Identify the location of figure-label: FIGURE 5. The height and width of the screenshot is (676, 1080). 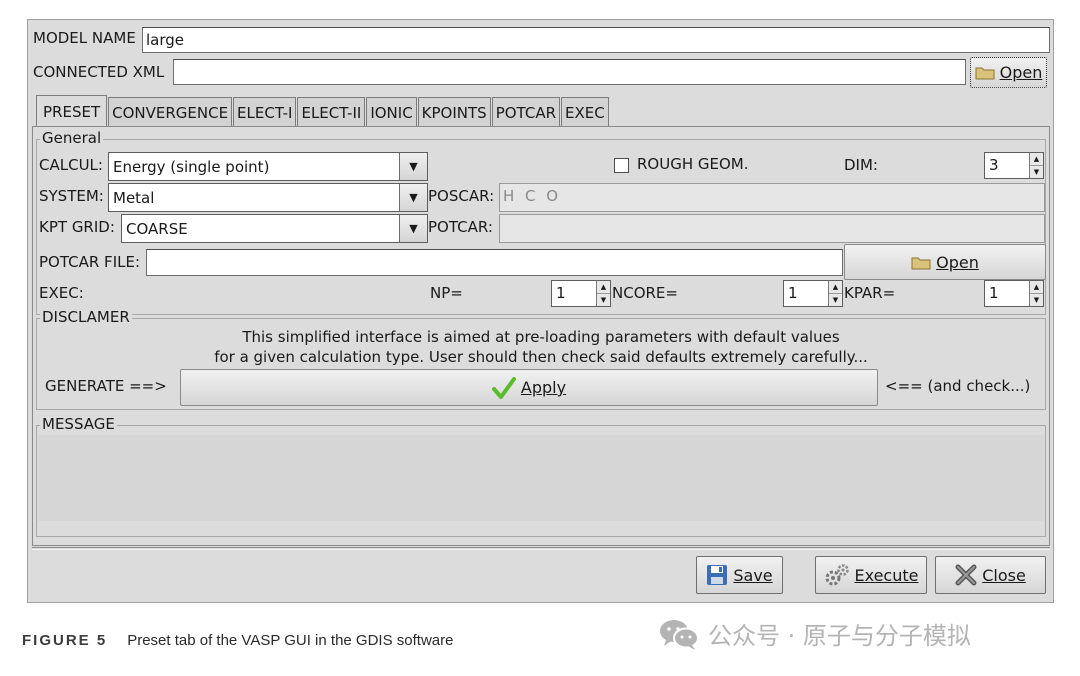
(65, 640).